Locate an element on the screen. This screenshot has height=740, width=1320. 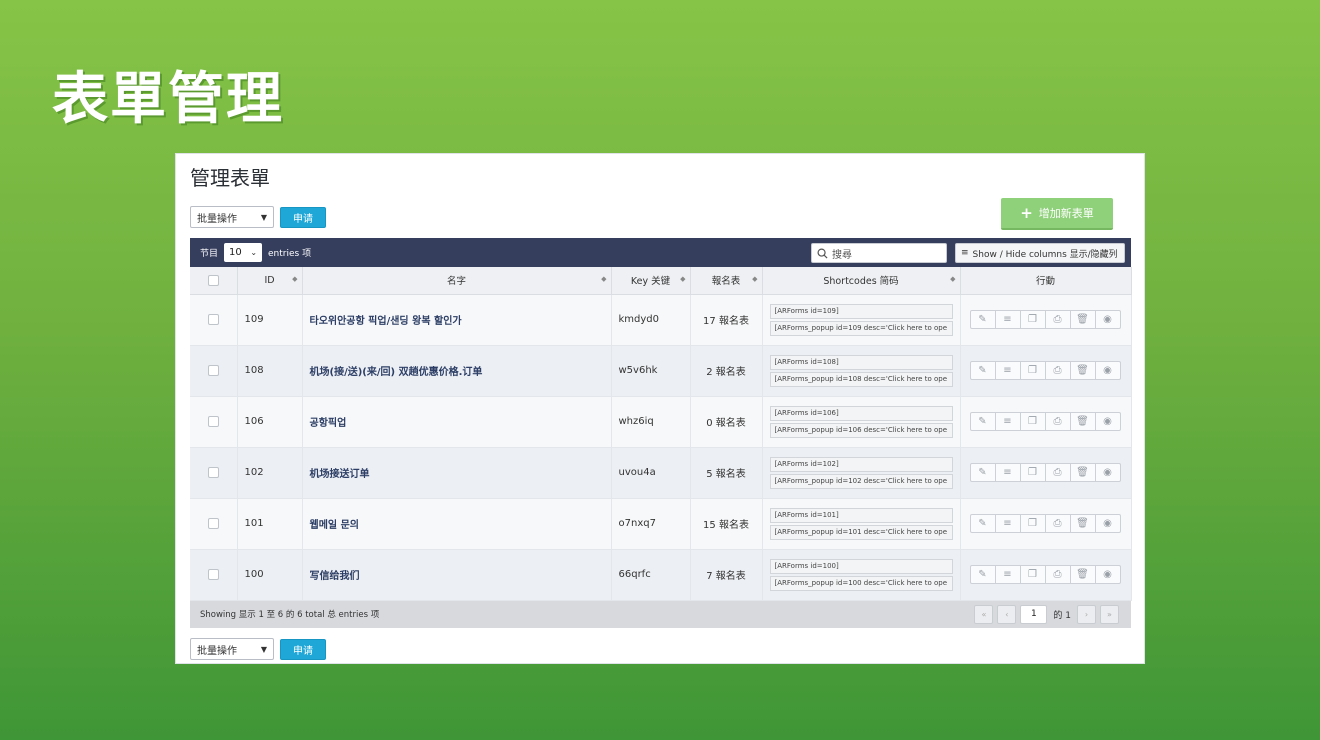
entries-count-link: 17 報名表 is located at coordinates (726, 320).